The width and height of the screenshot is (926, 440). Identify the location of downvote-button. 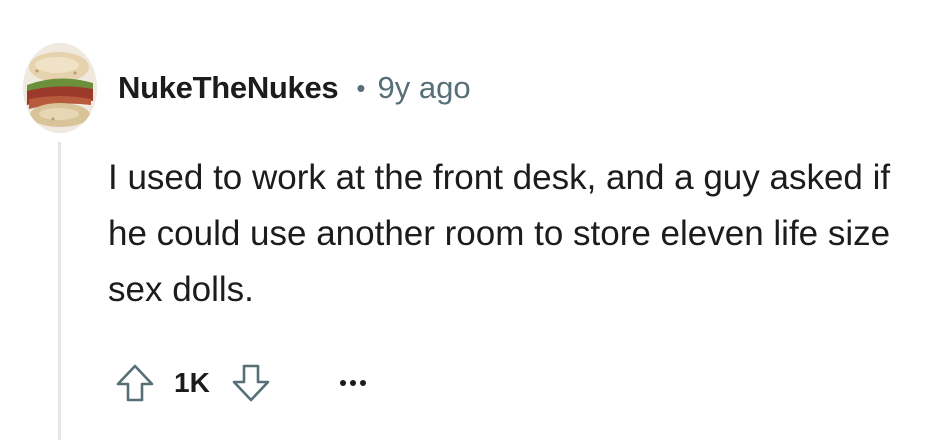
(251, 383).